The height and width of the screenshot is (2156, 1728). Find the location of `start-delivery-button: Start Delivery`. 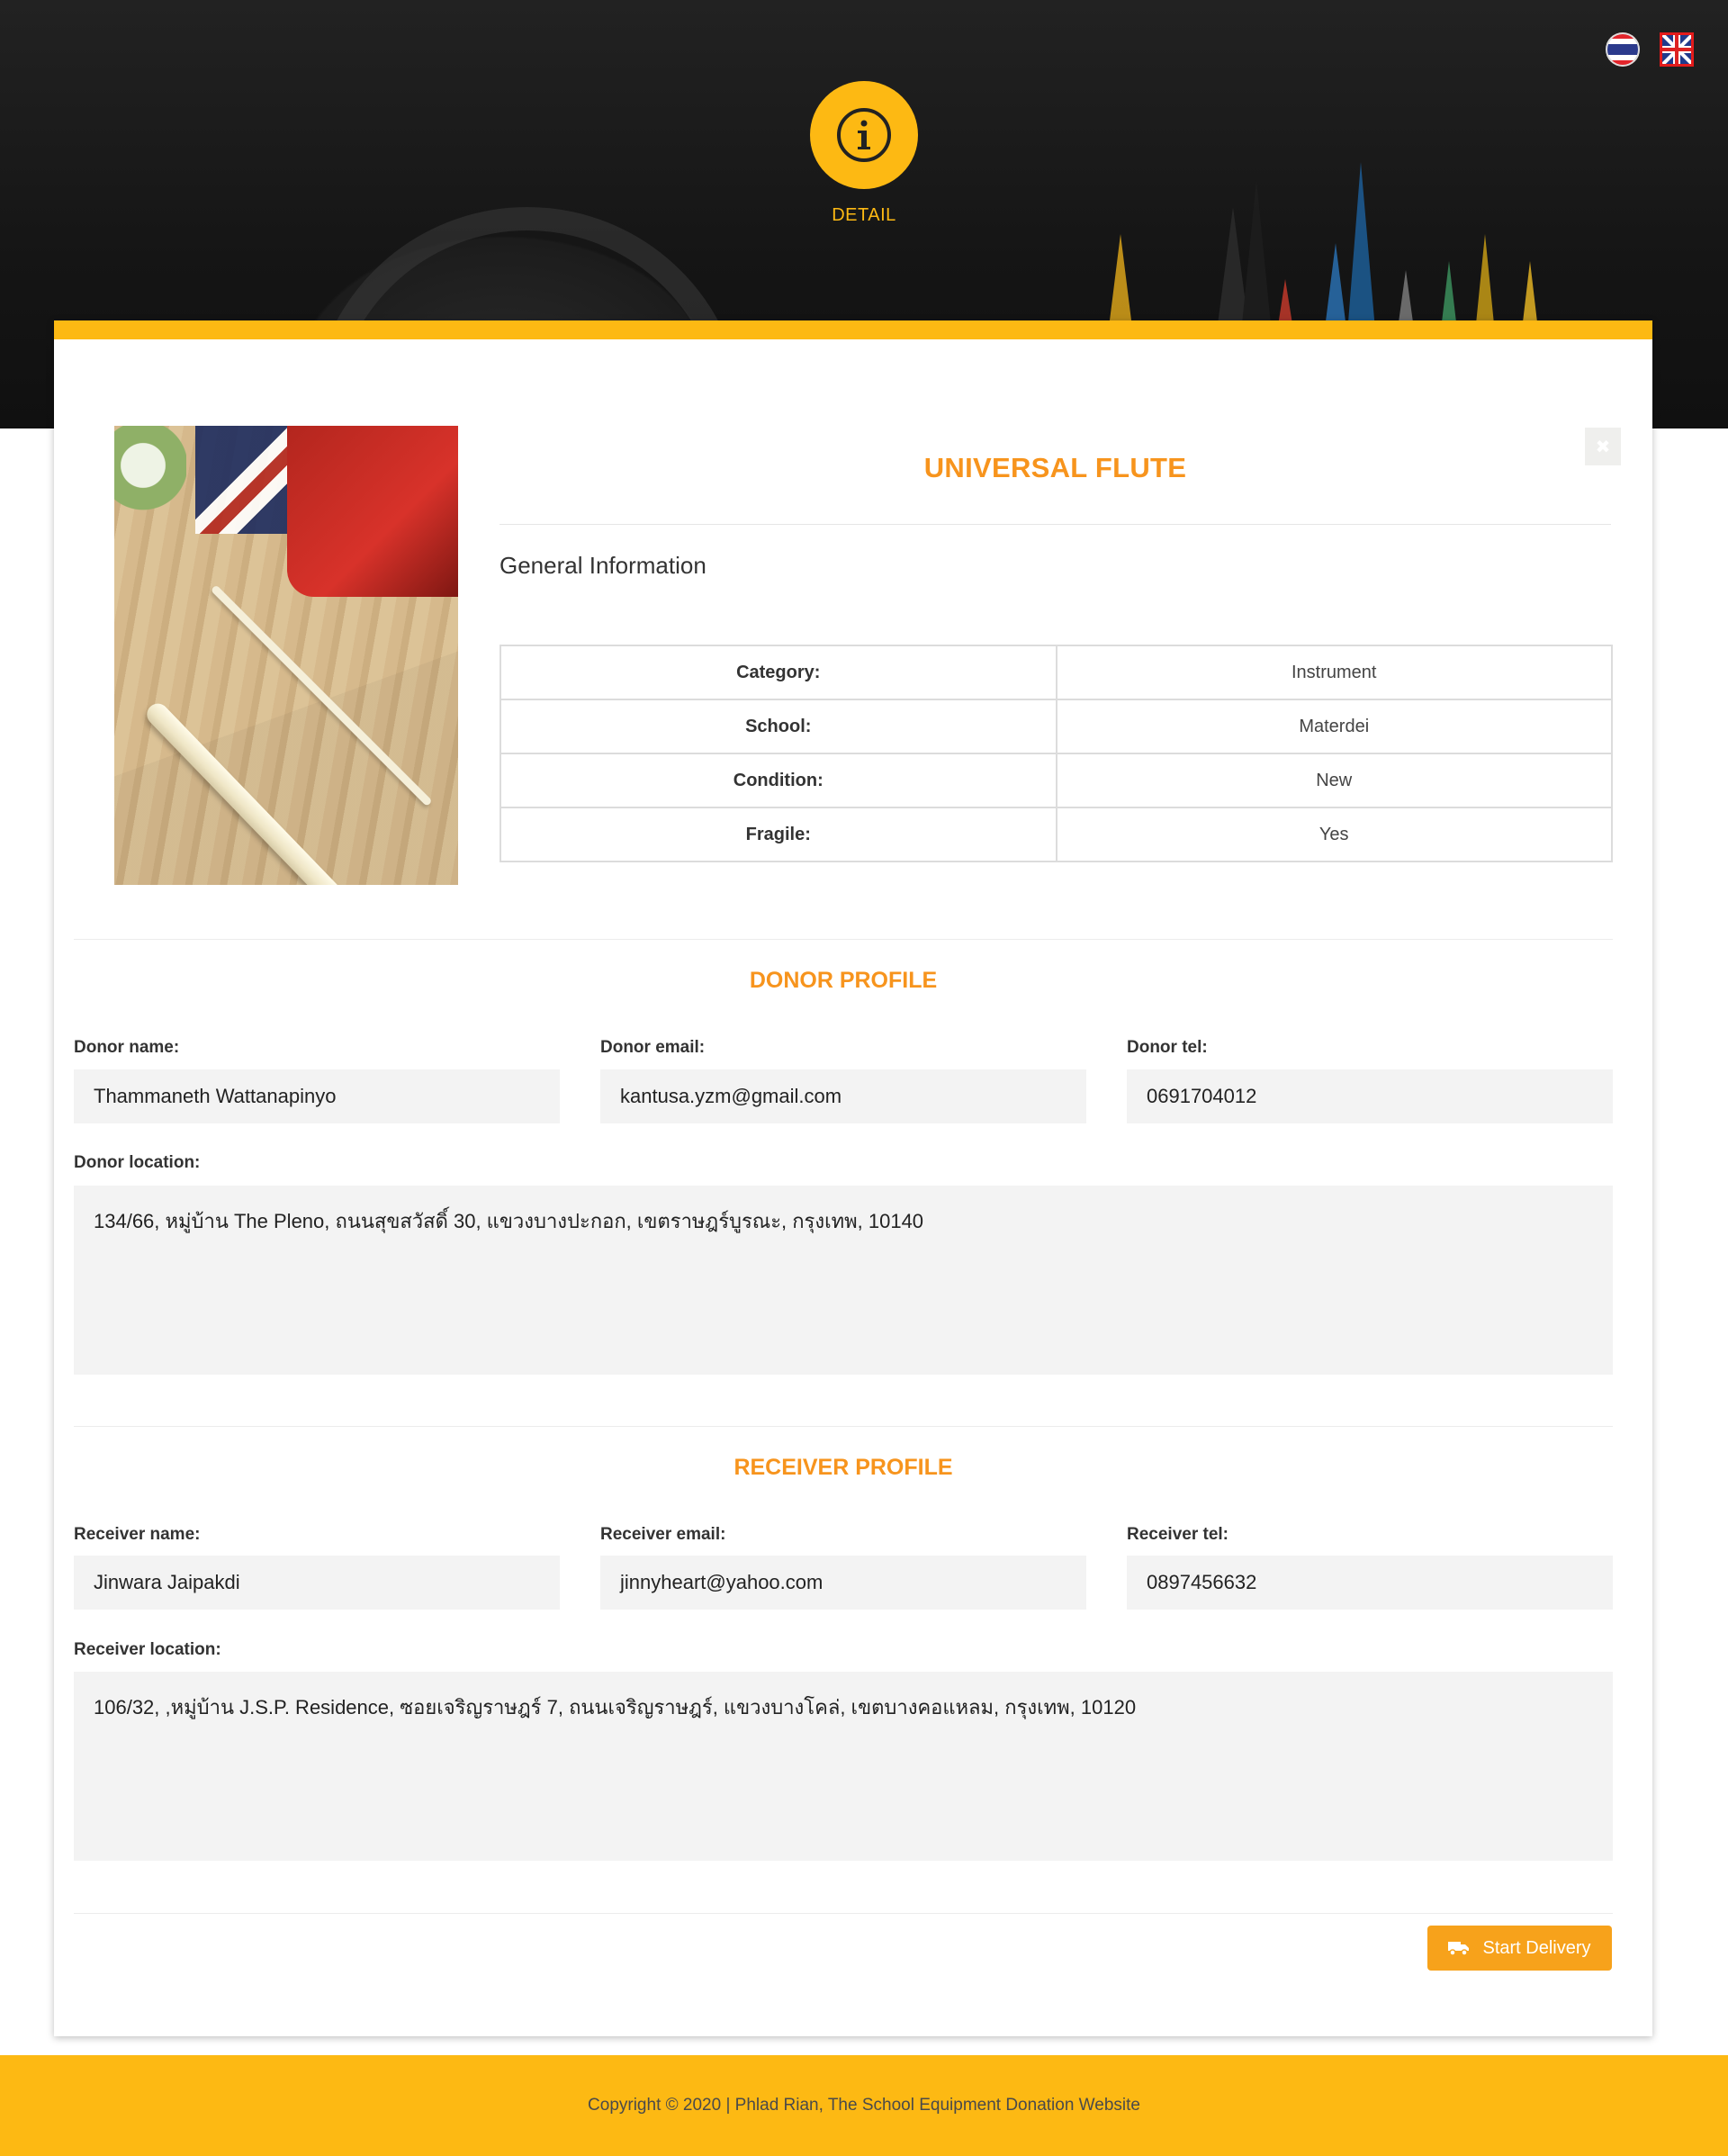

start-delivery-button: Start Delivery is located at coordinates (1520, 1948).